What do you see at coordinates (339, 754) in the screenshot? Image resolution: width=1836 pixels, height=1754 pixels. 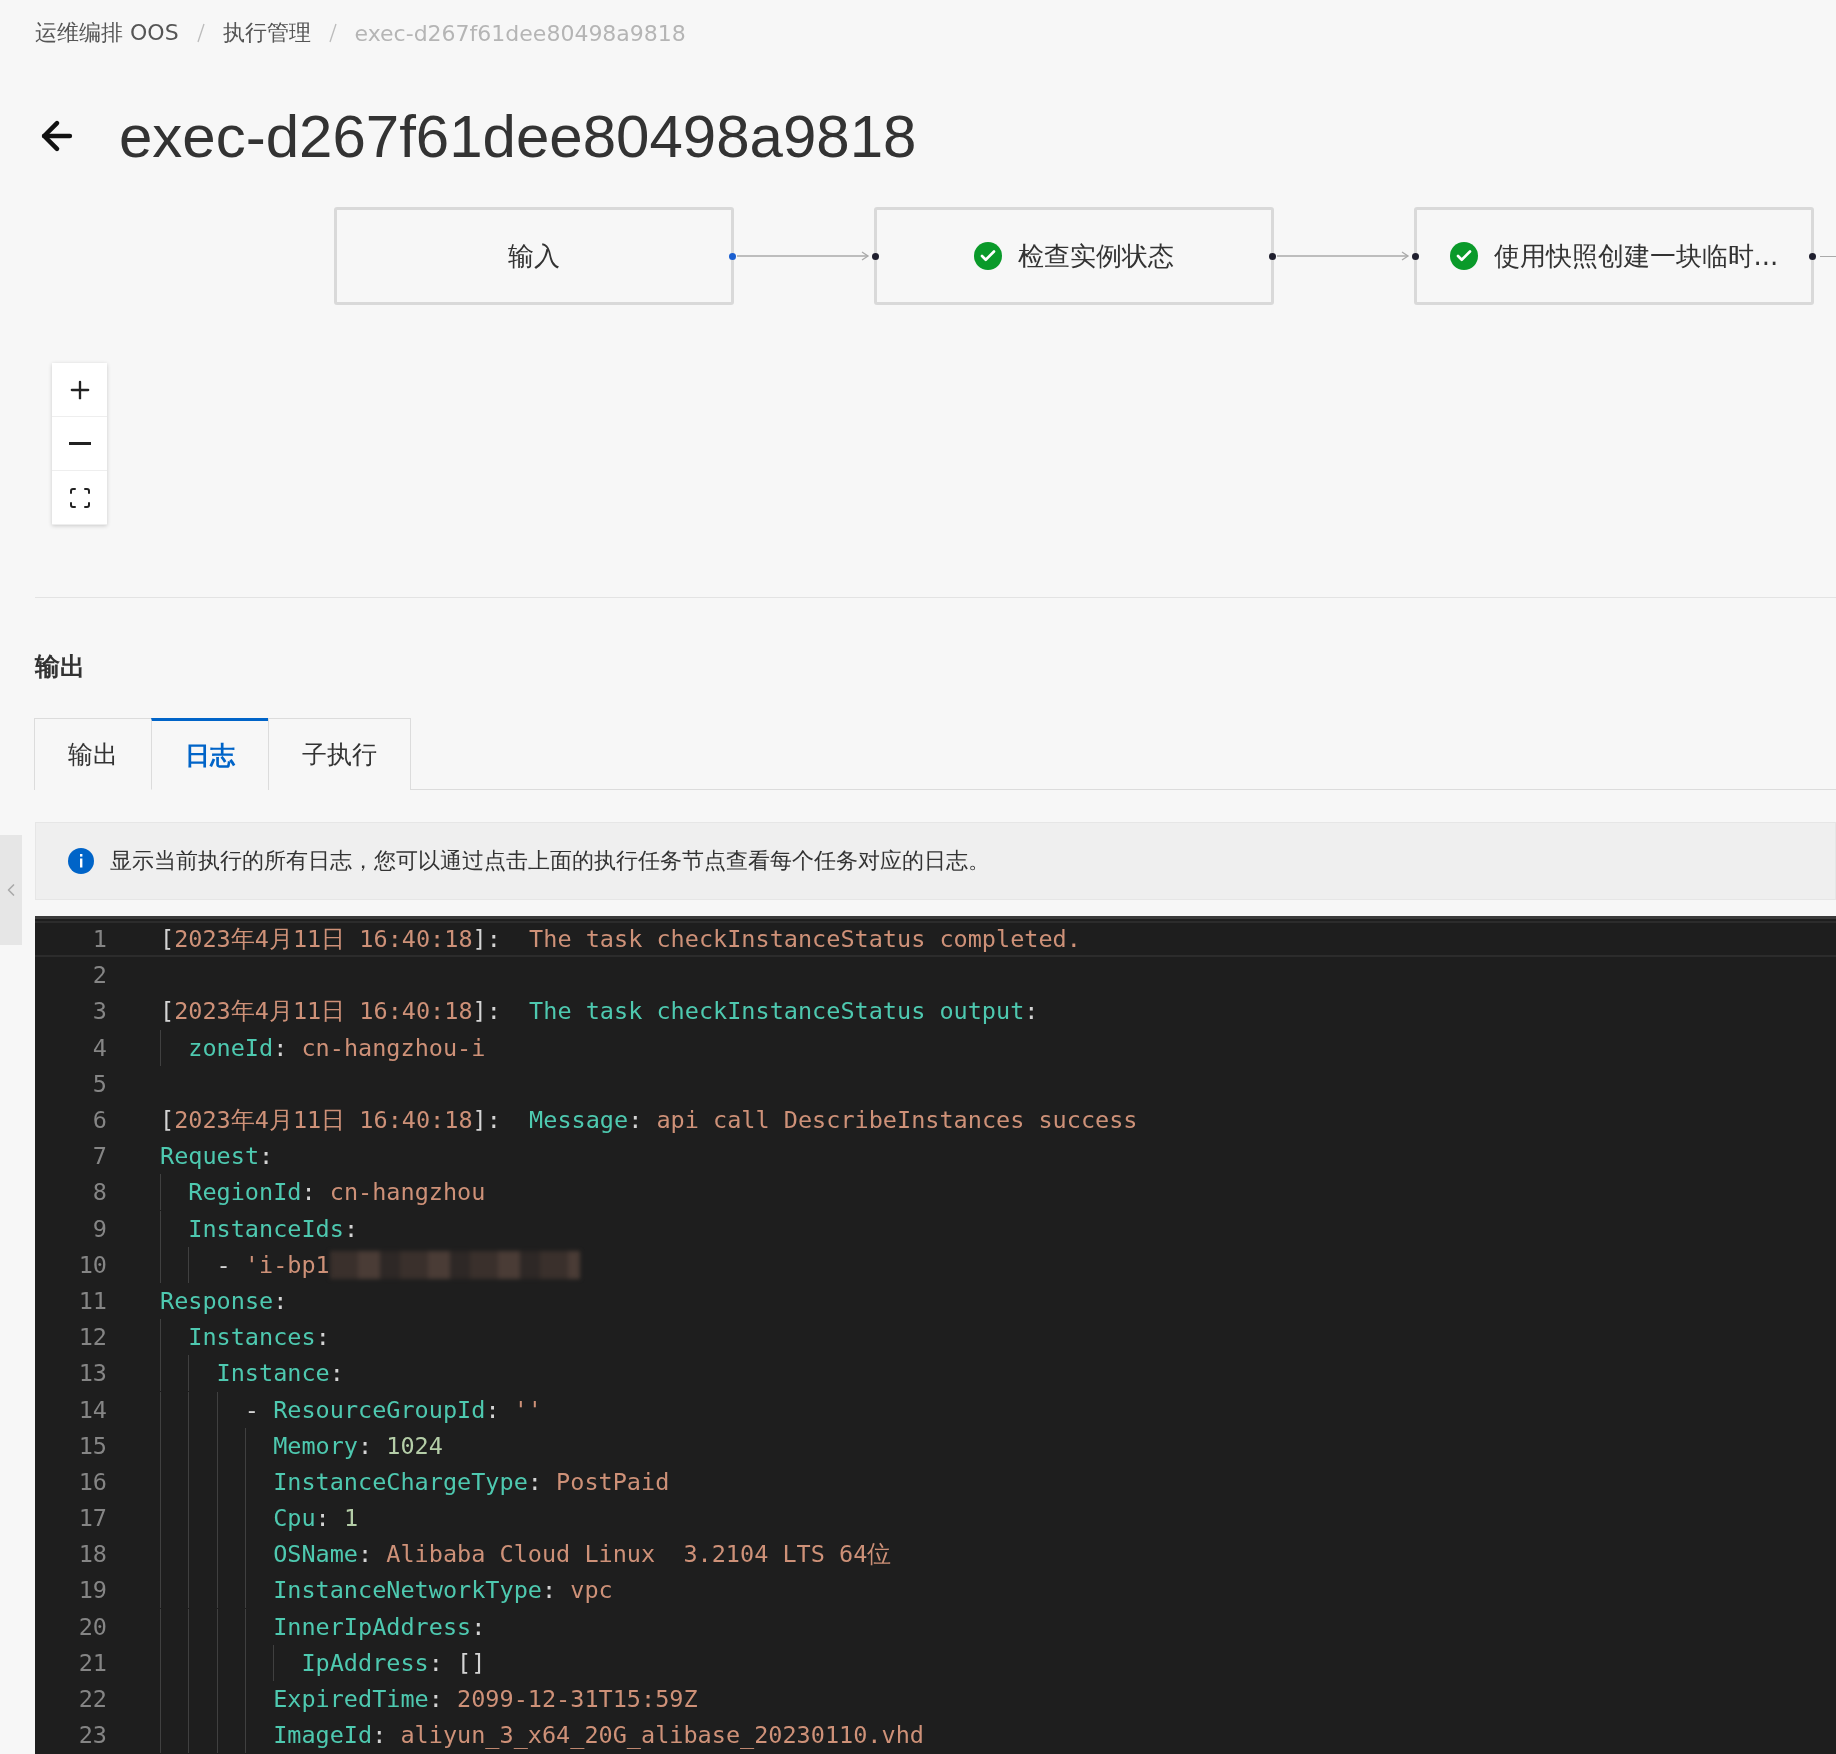 I see `tab: 子执行` at bounding box center [339, 754].